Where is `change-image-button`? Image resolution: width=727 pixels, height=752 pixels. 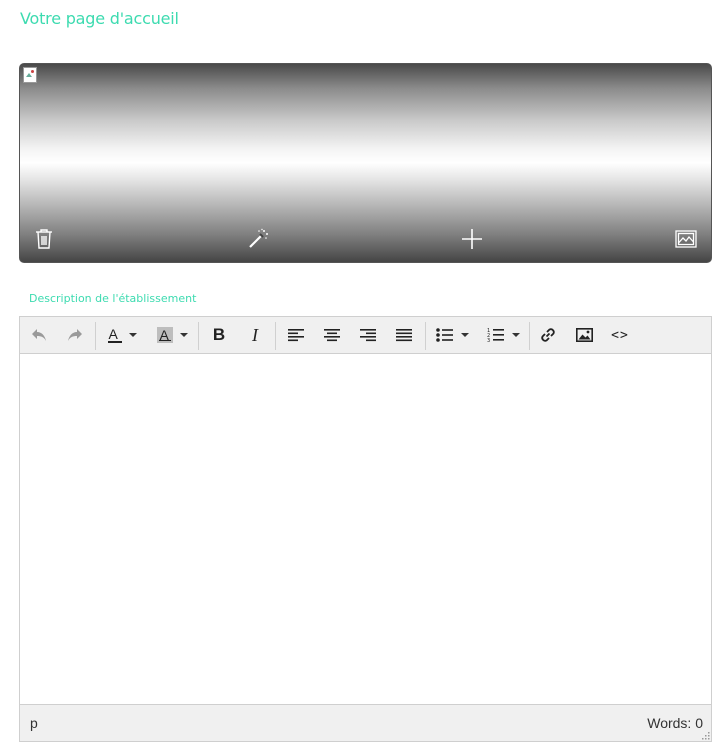
change-image-button is located at coordinates (686, 239).